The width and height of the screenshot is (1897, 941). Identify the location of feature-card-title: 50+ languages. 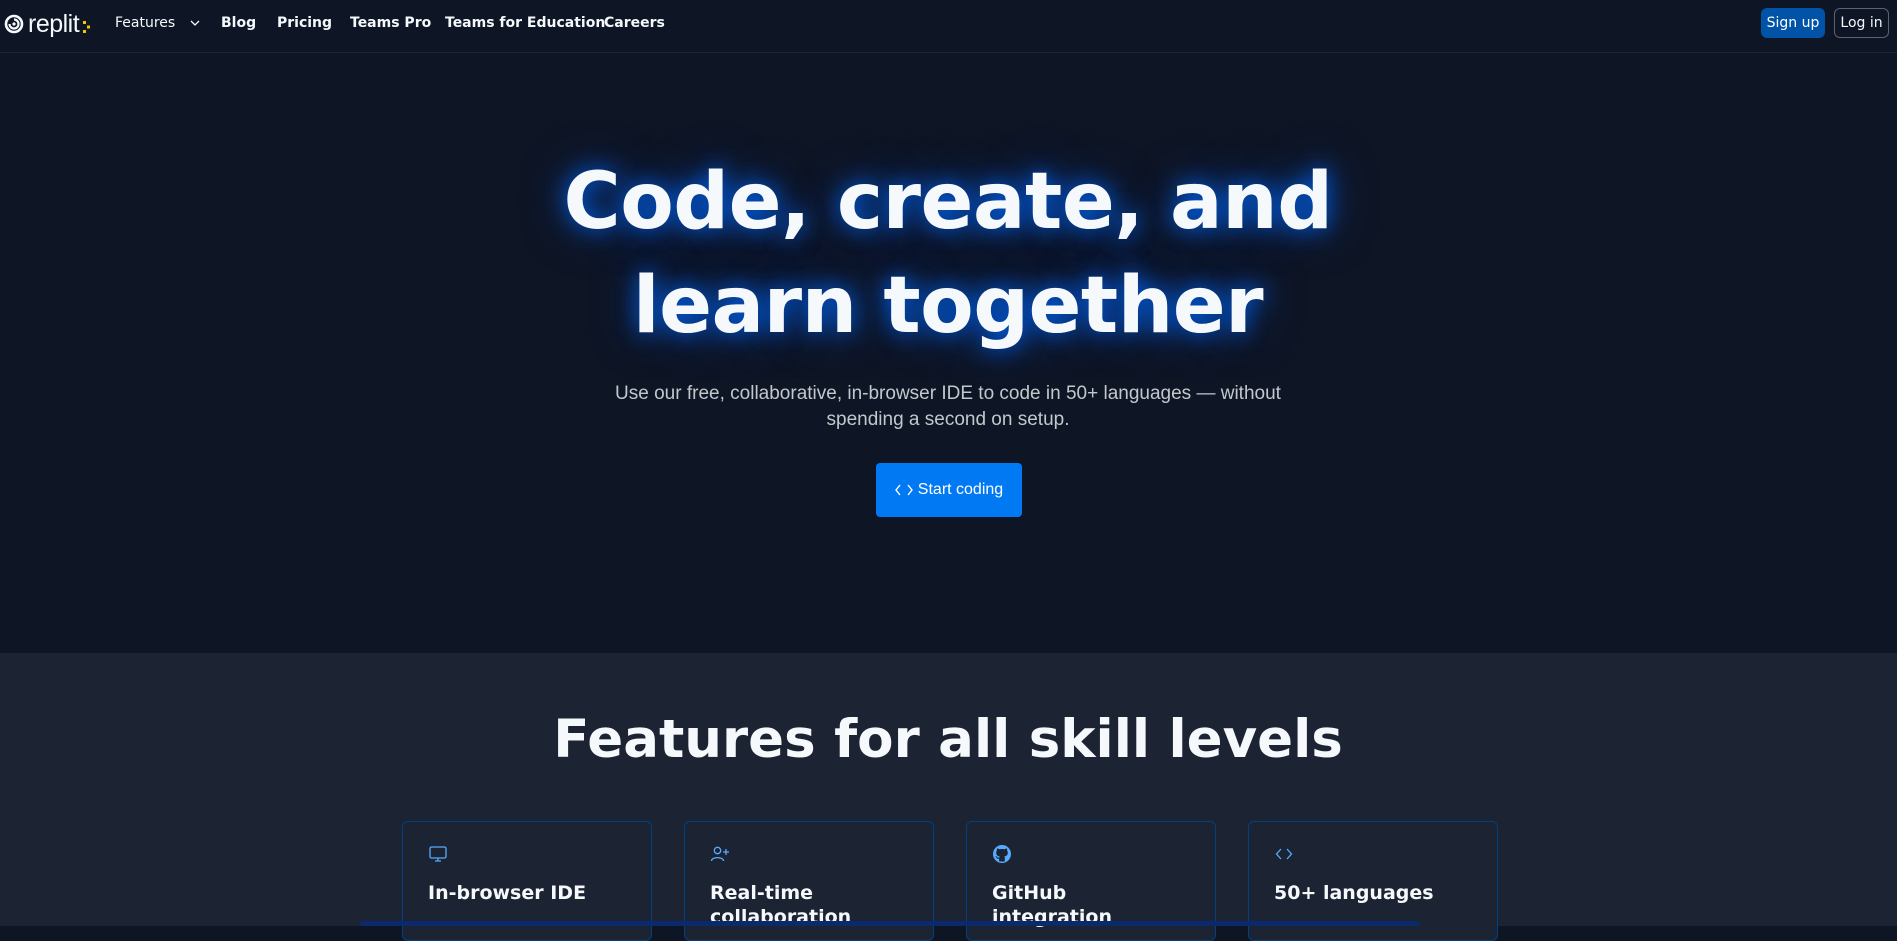
(1354, 893).